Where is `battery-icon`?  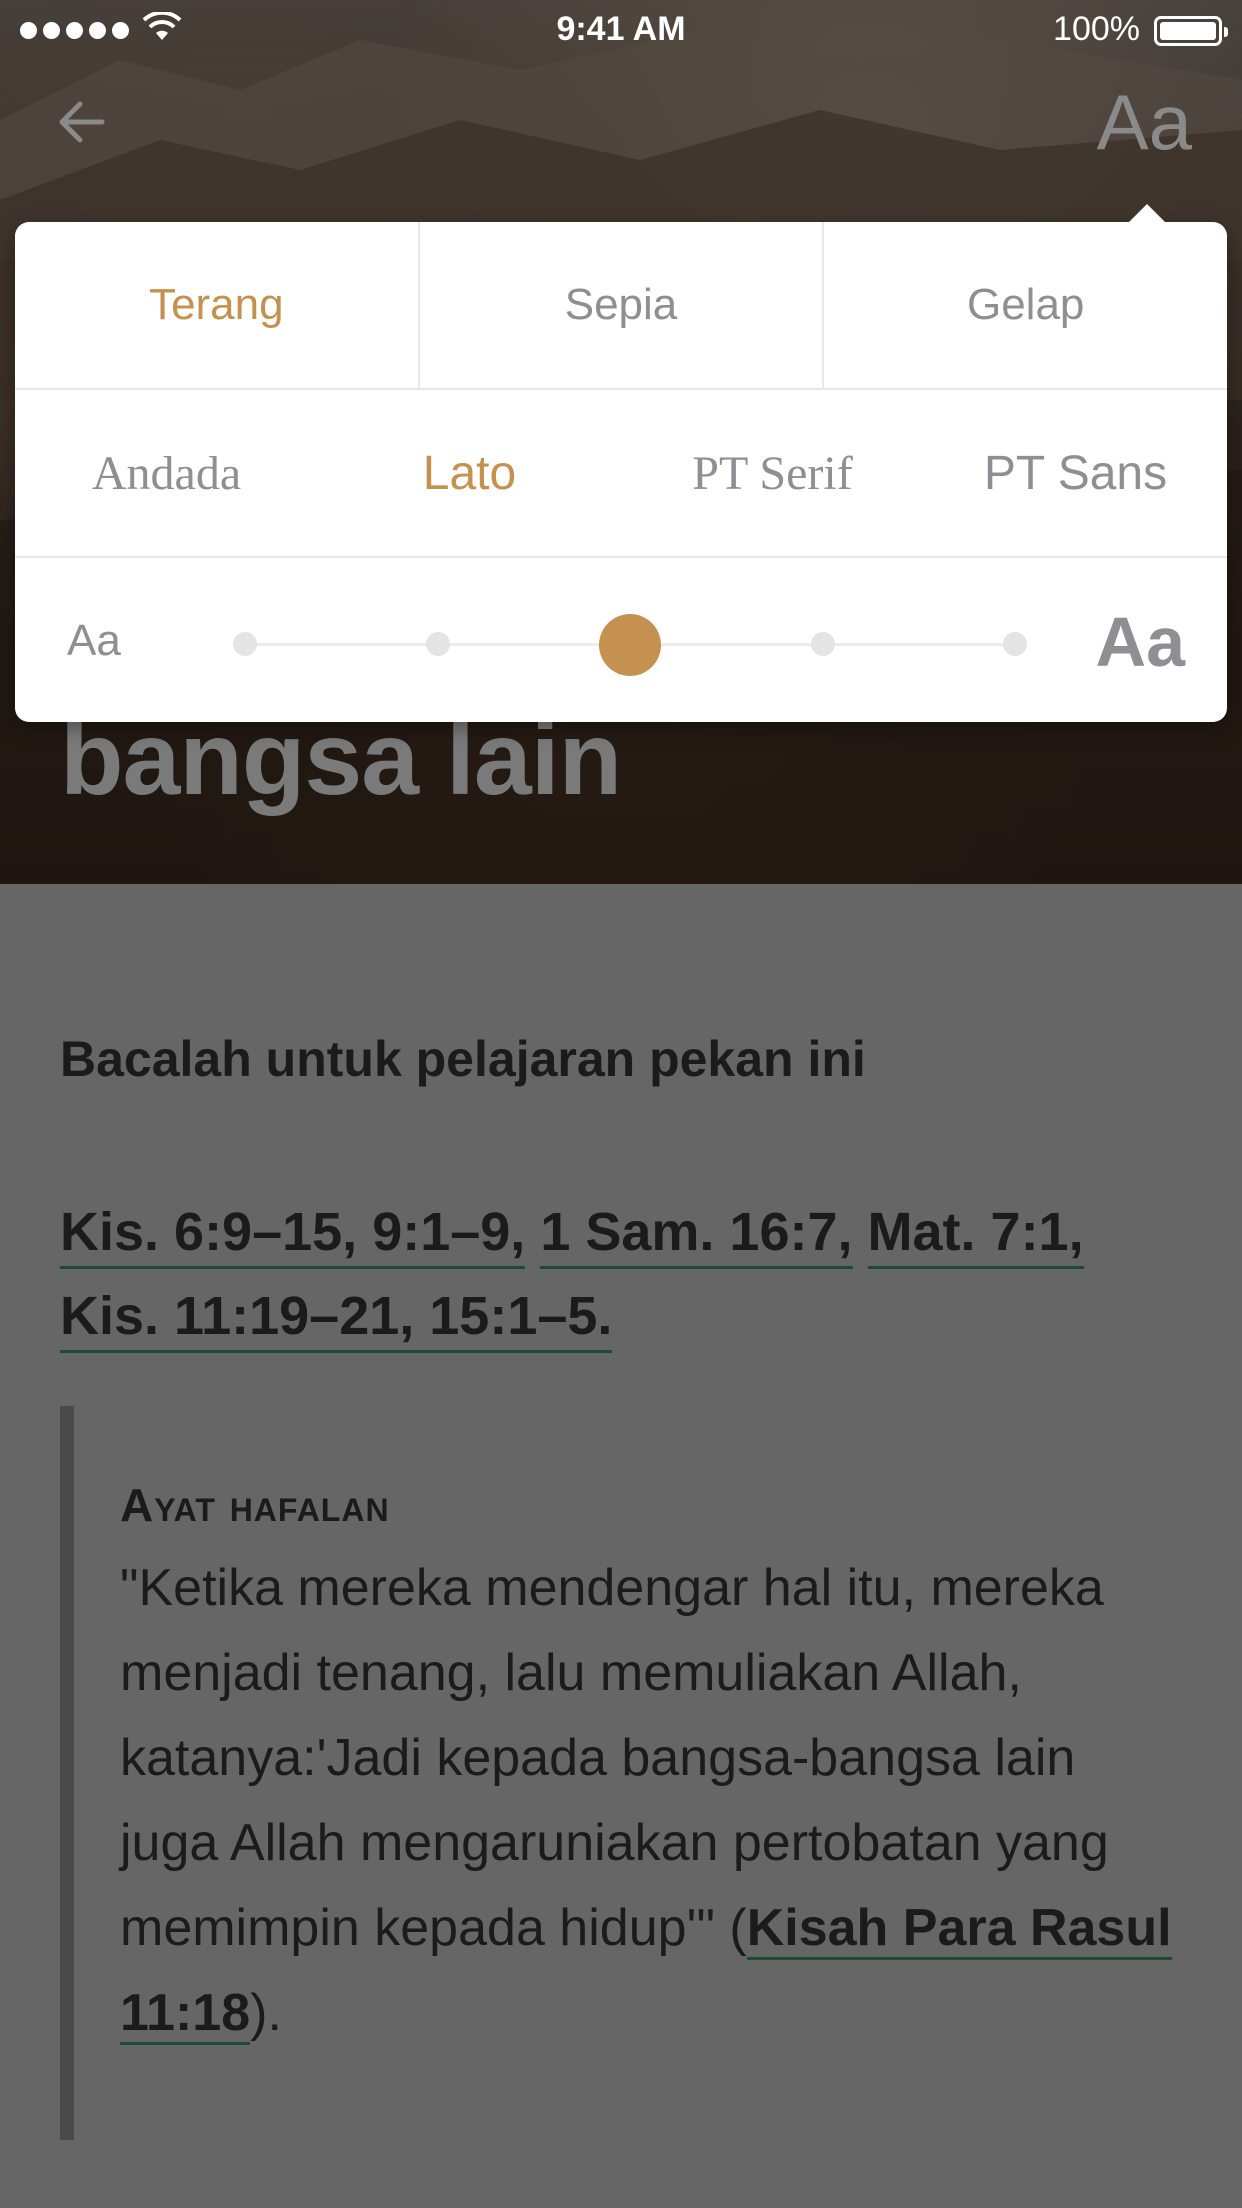
battery-icon is located at coordinates (1191, 31).